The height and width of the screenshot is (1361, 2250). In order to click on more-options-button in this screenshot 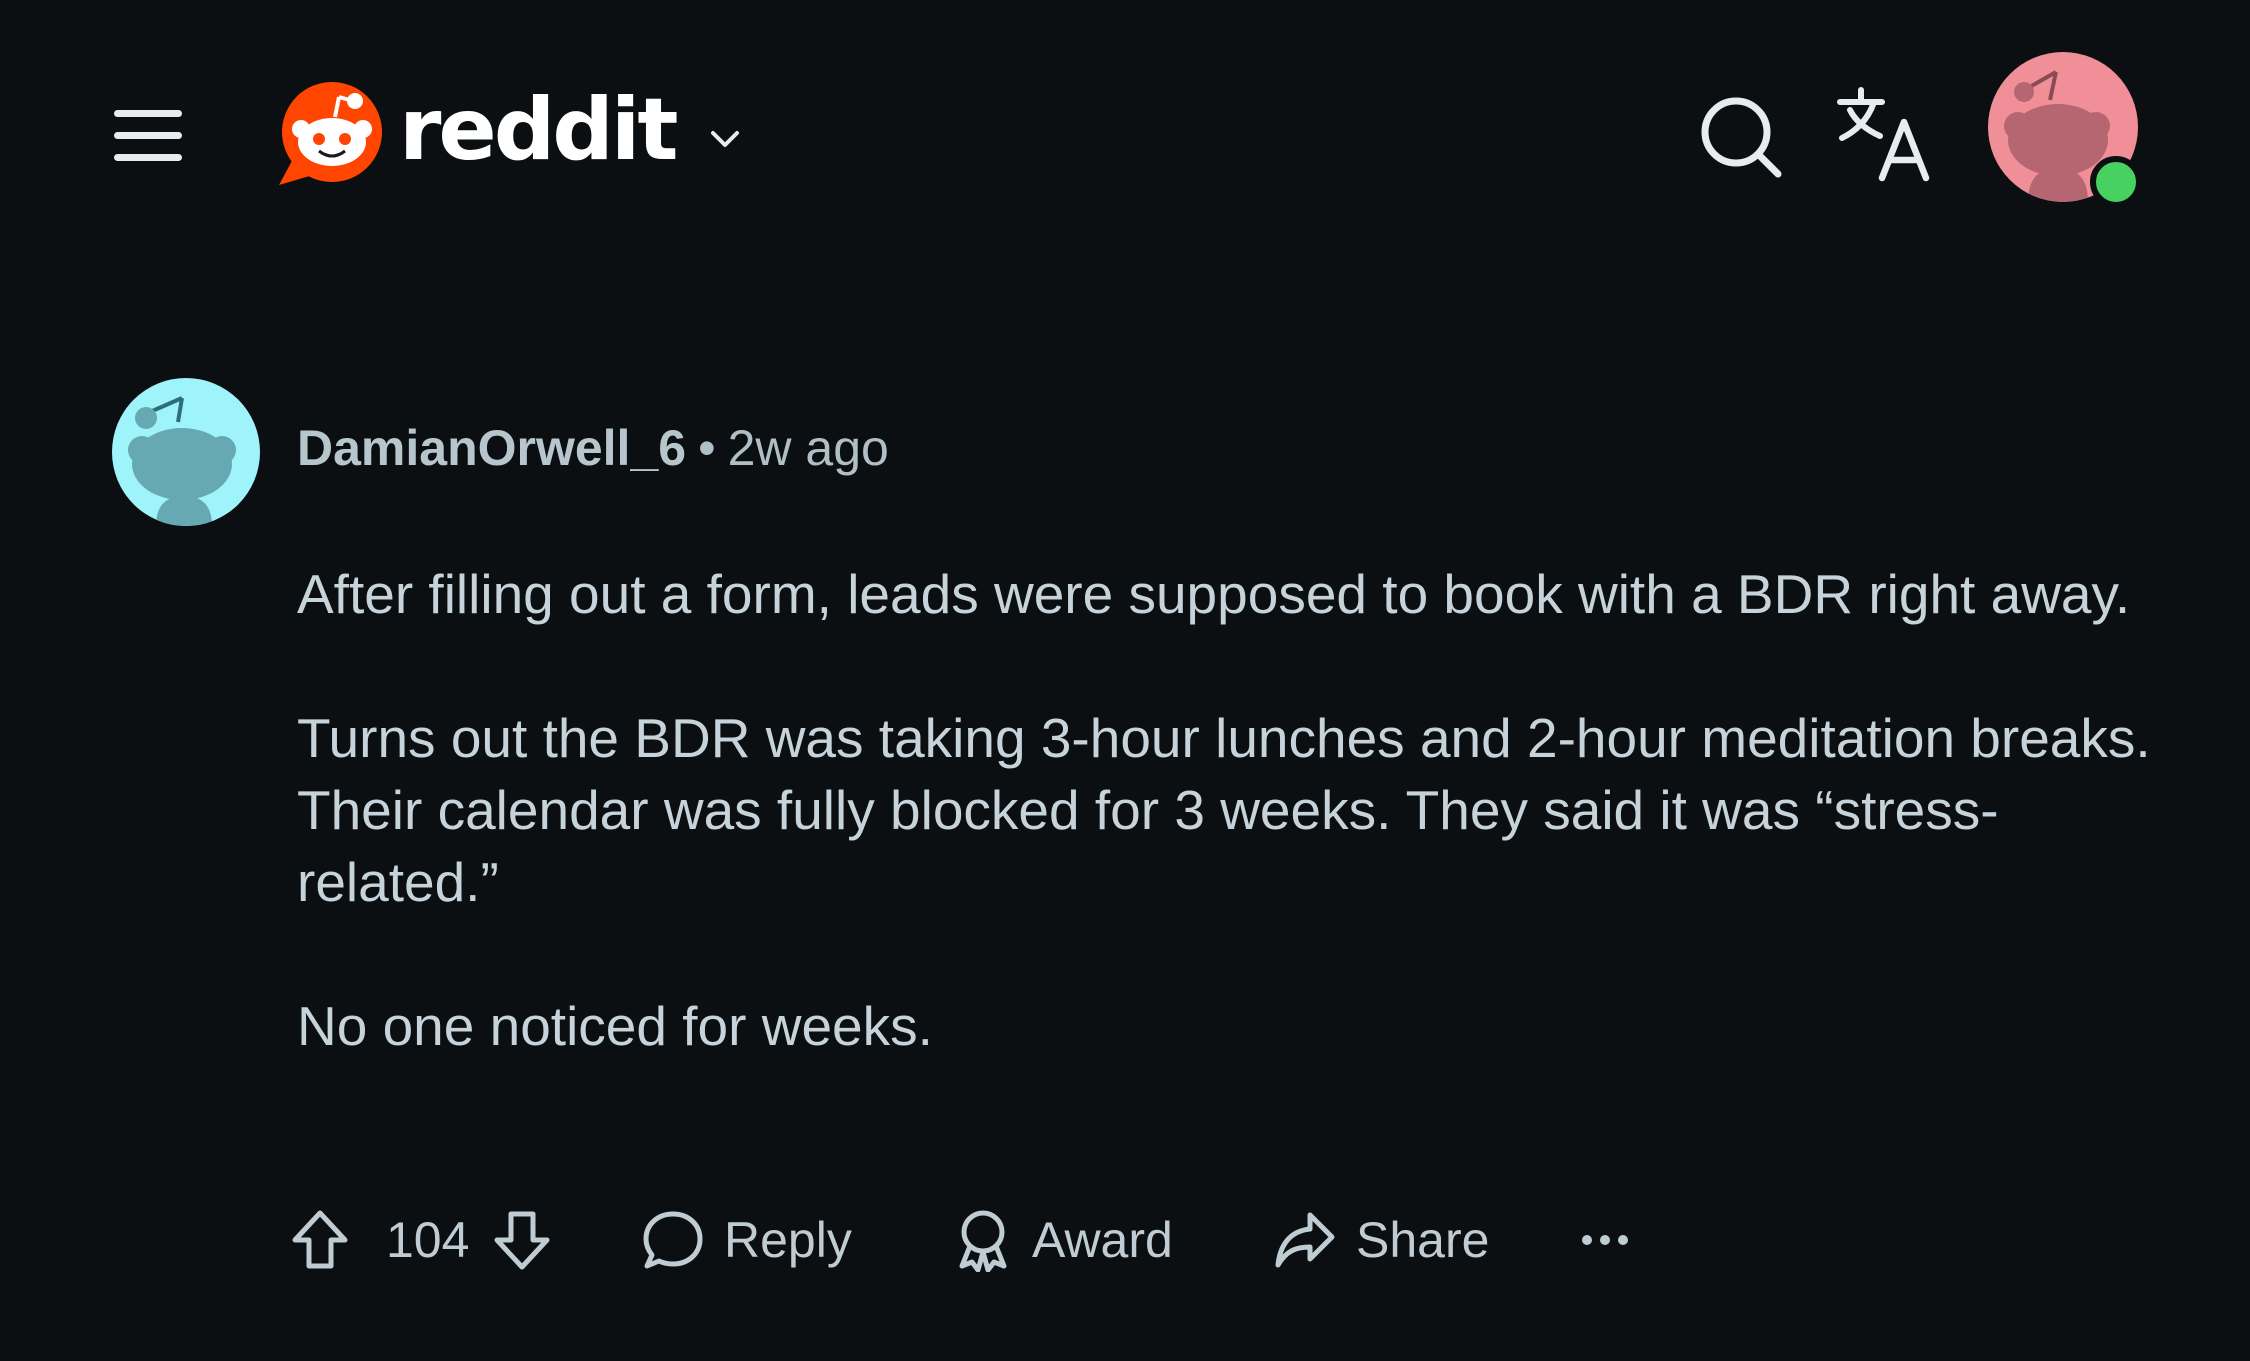, I will do `click(1605, 1240)`.